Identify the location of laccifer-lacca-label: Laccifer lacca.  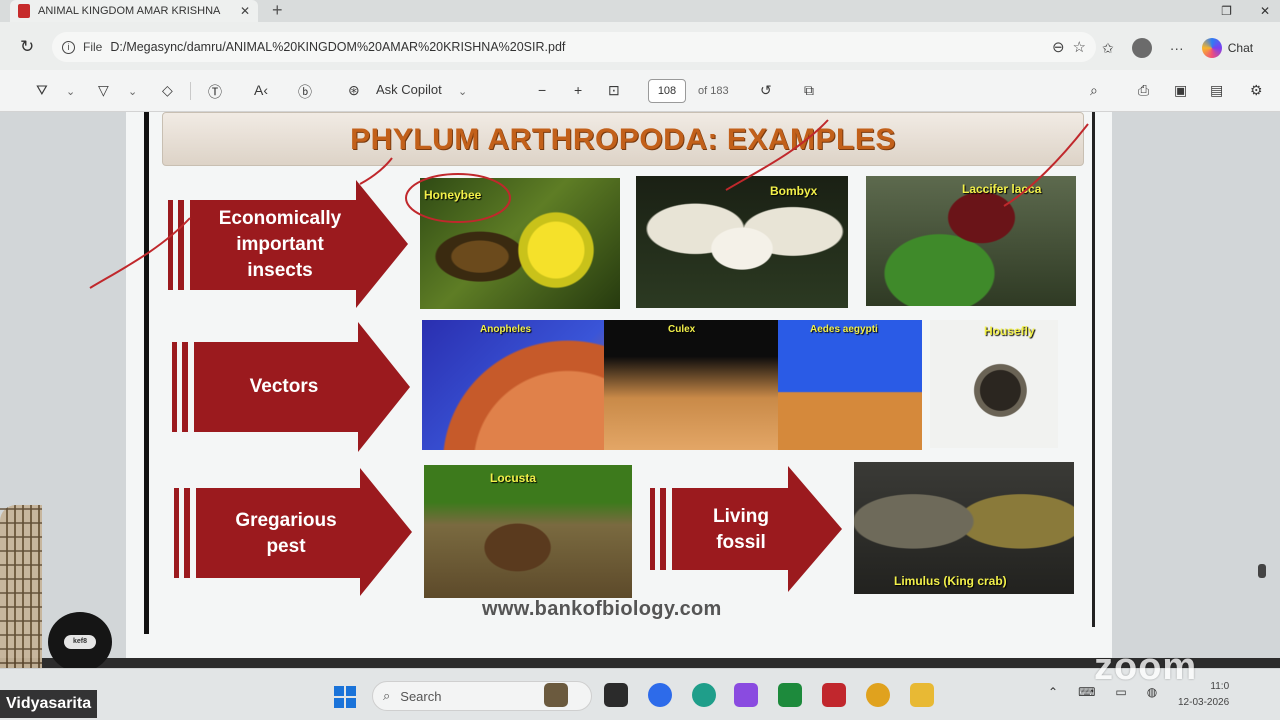
(1002, 189).